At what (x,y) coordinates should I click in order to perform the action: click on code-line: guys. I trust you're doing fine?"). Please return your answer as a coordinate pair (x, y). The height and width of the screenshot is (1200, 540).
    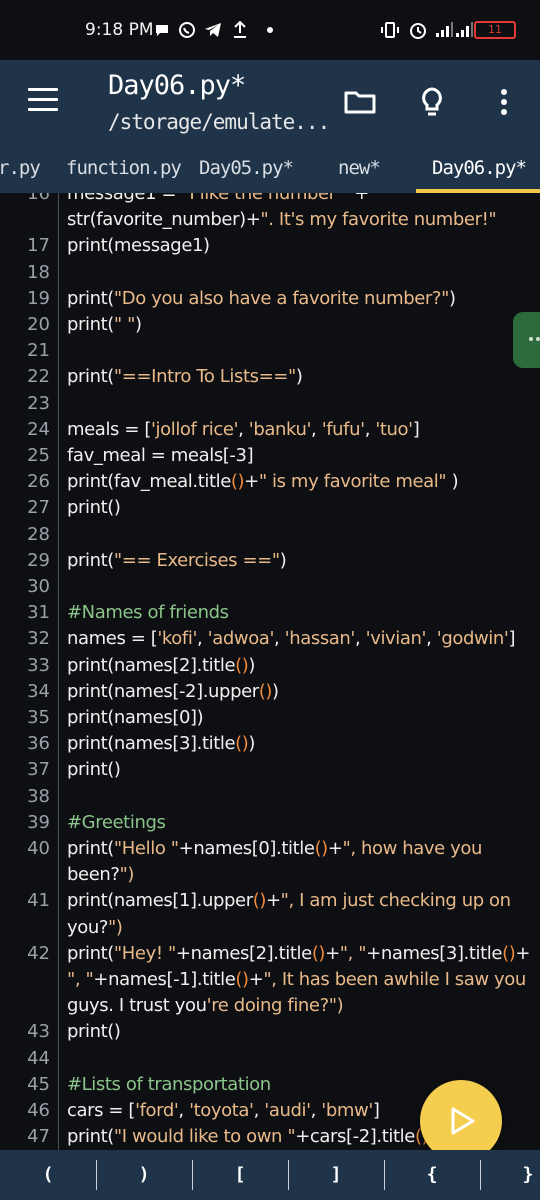
    Looking at the image, I should click on (205, 1005).